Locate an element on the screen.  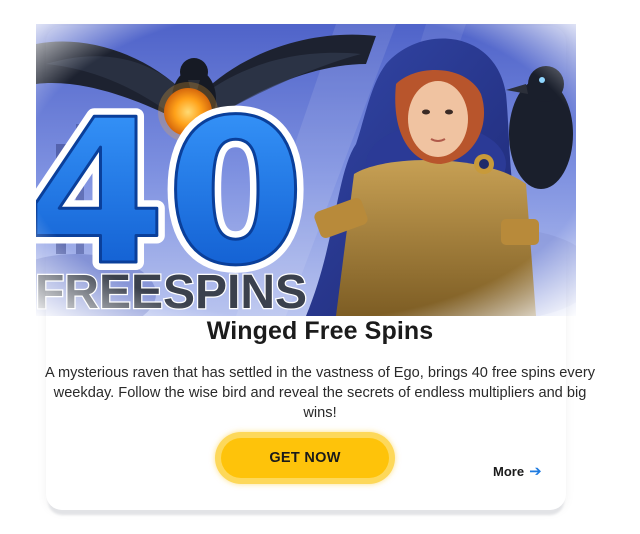
more-link: More ➔ is located at coordinates (517, 471).